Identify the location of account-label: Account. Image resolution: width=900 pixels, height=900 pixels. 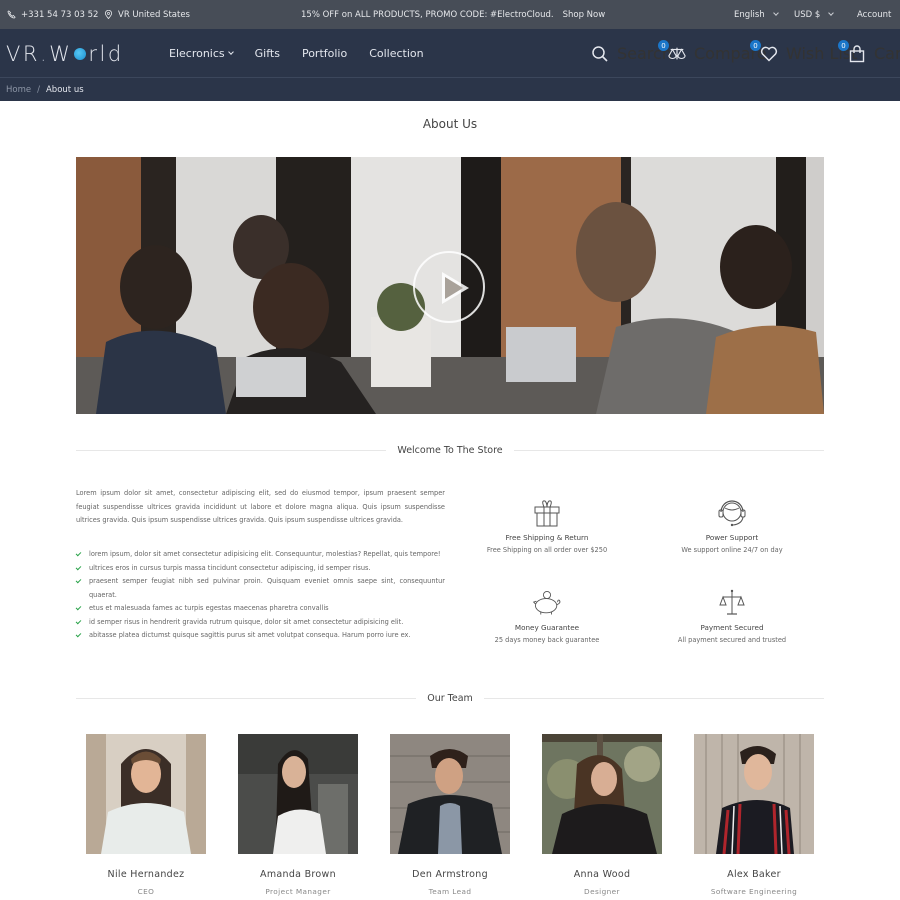
(874, 14).